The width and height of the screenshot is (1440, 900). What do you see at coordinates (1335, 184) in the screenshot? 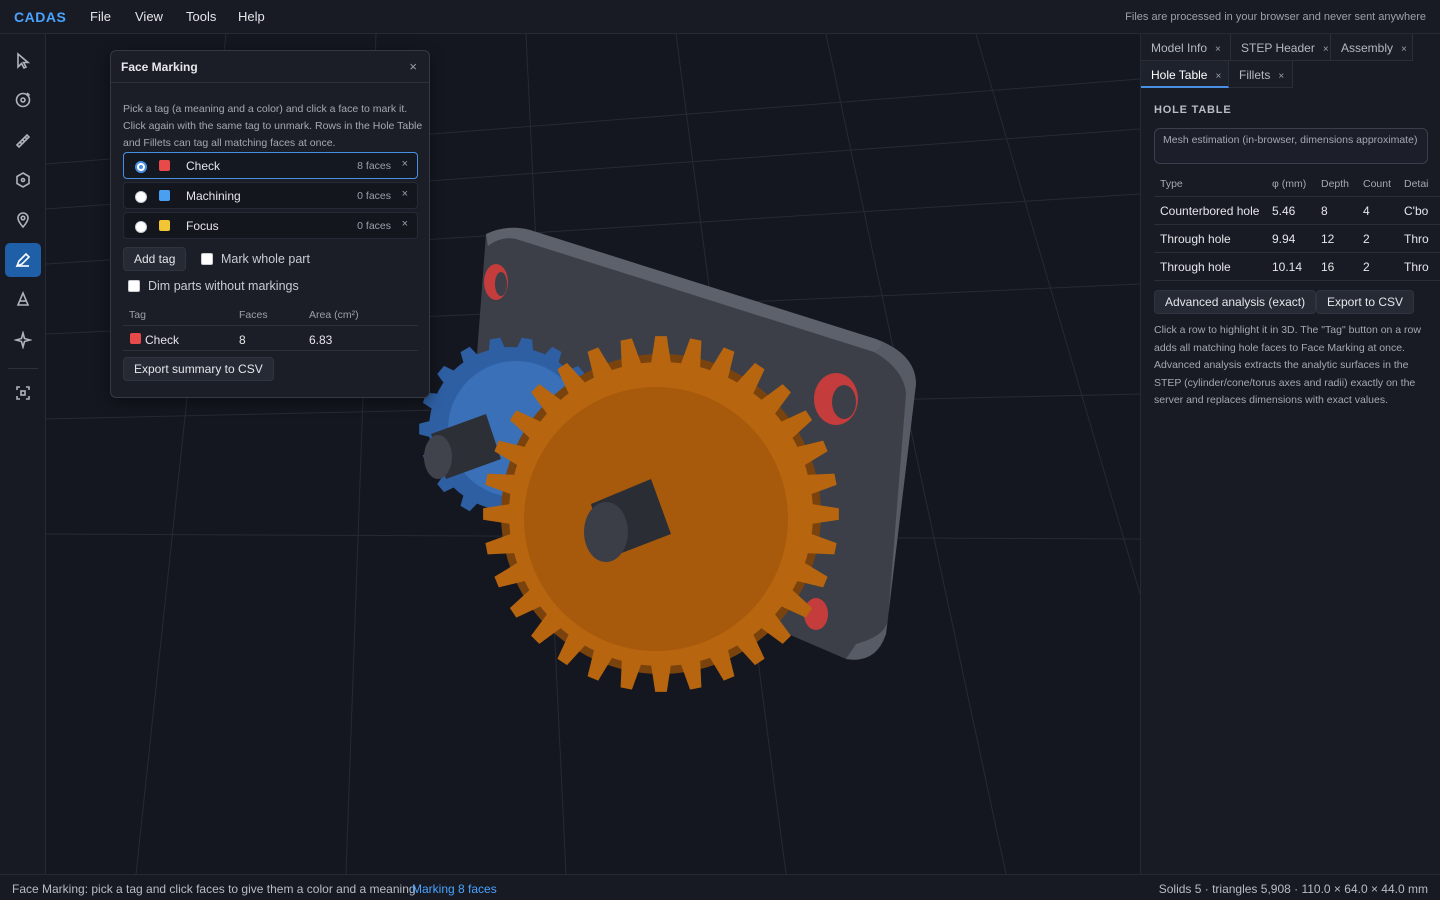
I see `column-header-depth: Depth` at bounding box center [1335, 184].